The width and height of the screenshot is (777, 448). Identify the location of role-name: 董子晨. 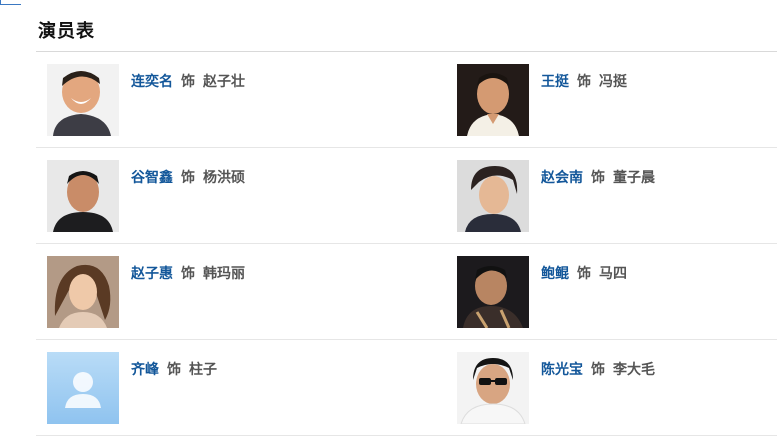
(634, 178).